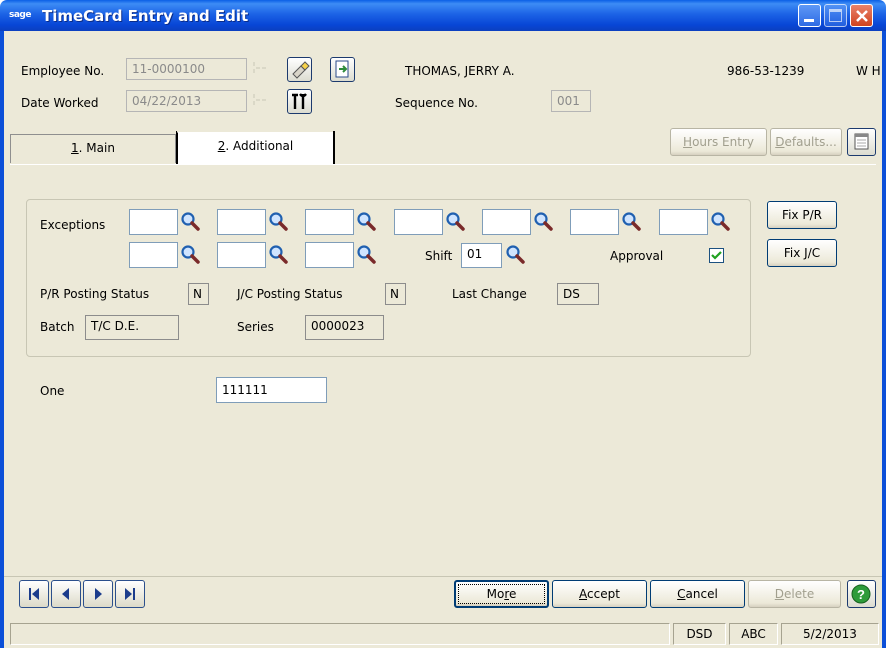 The height and width of the screenshot is (648, 886). I want to click on status-date: 5/2/2013, so click(830, 634).